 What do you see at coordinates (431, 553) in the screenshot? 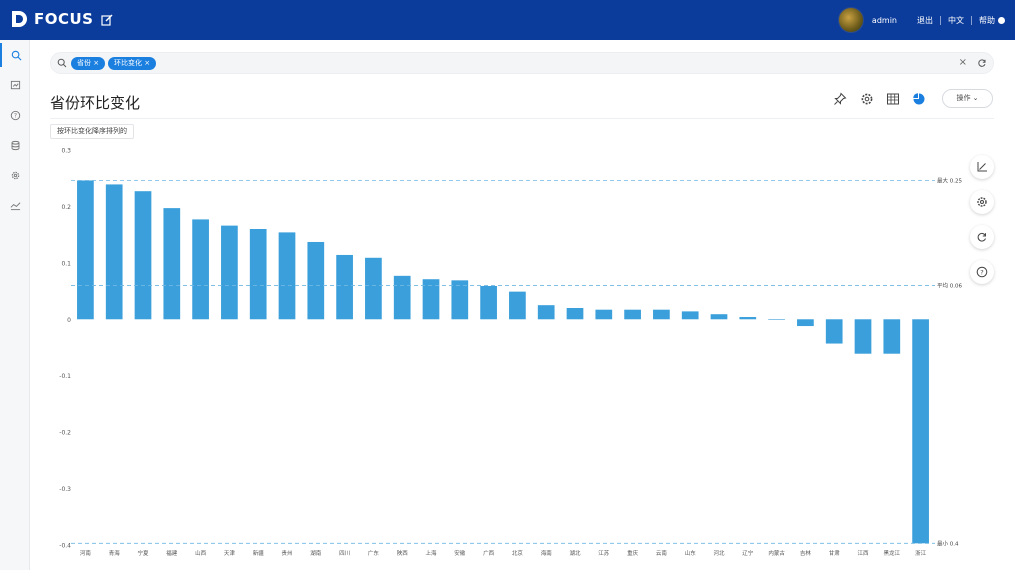
I see `x-tick-label: 上海` at bounding box center [431, 553].